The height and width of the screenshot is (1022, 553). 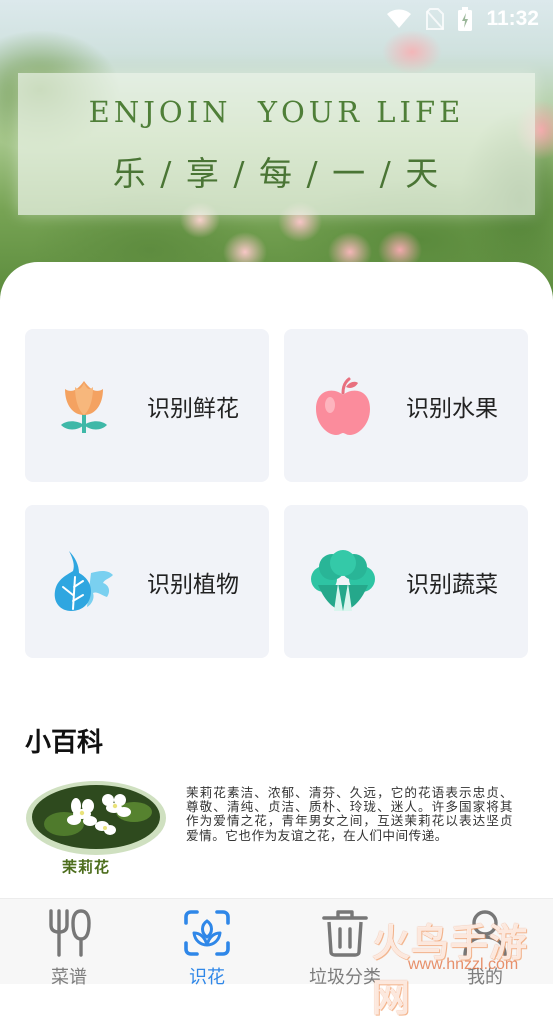 I want to click on identify-flower-label: 识别鲜花, so click(x=193, y=409).